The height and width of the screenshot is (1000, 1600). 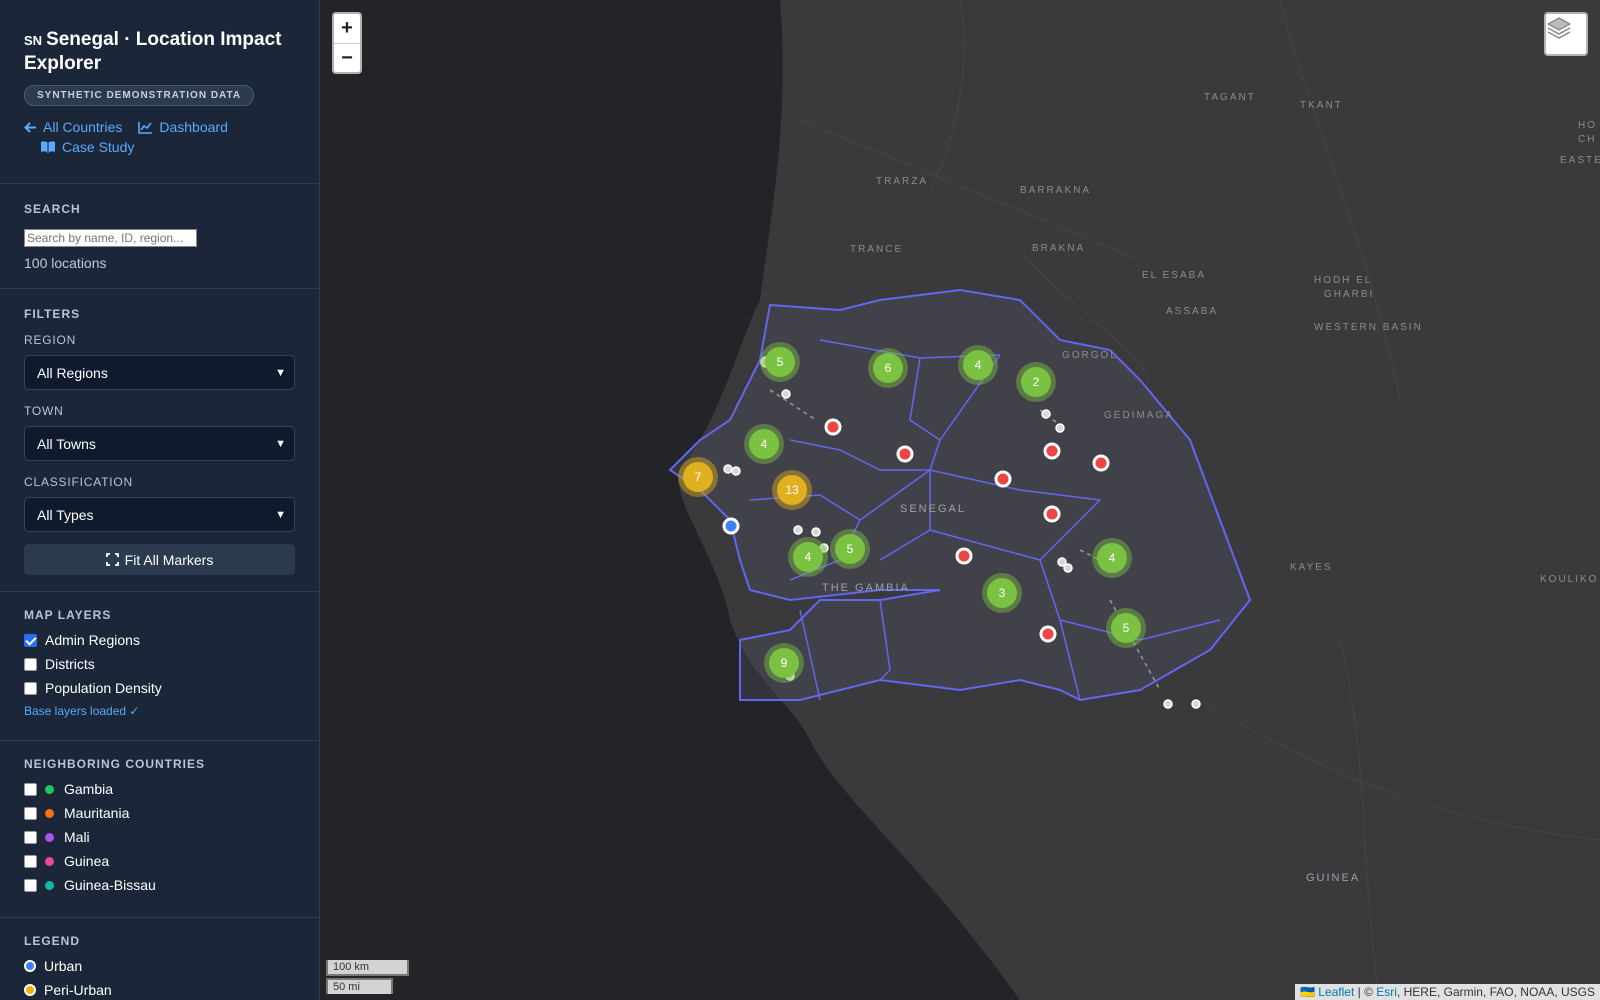 What do you see at coordinates (159, 861) in the screenshot?
I see `neighbor-guinea: Guinea` at bounding box center [159, 861].